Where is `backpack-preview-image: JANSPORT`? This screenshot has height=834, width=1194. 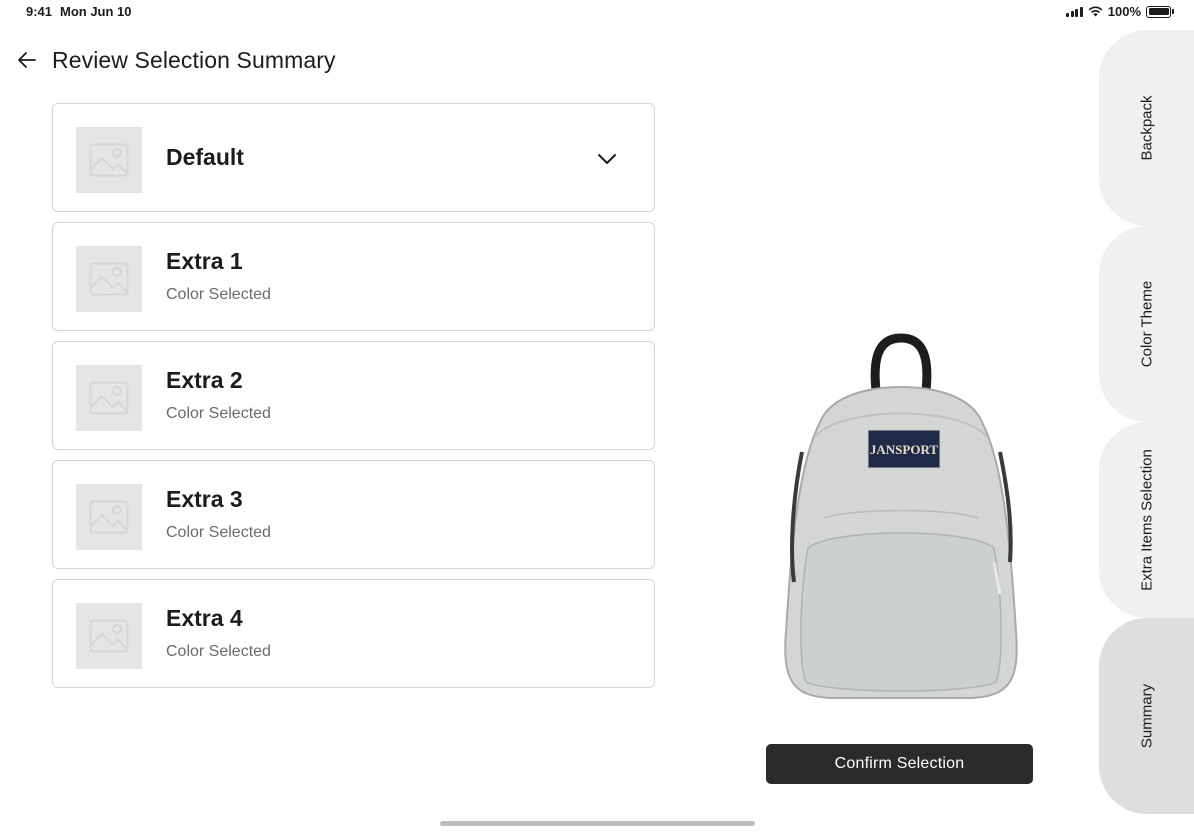 backpack-preview-image: JANSPORT is located at coordinates (901, 516).